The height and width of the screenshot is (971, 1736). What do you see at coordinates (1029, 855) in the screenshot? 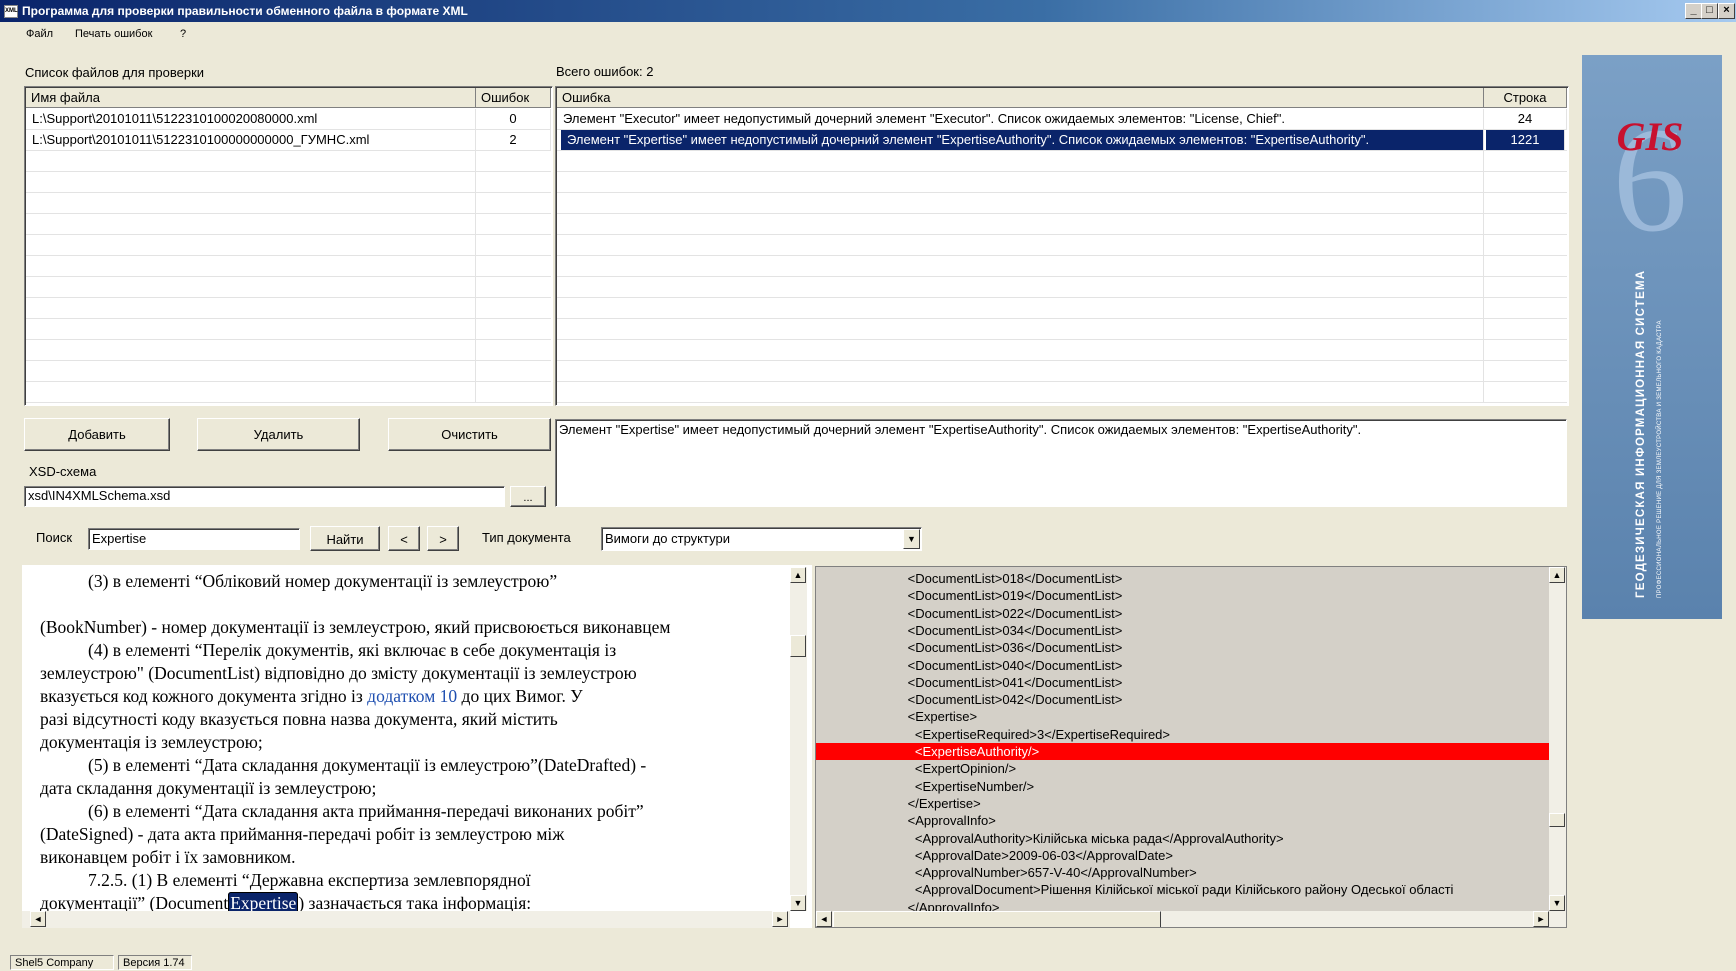
I see `xml-line: <ApprovalDate>2009-06-03</ApprovalDate>` at bounding box center [1029, 855].